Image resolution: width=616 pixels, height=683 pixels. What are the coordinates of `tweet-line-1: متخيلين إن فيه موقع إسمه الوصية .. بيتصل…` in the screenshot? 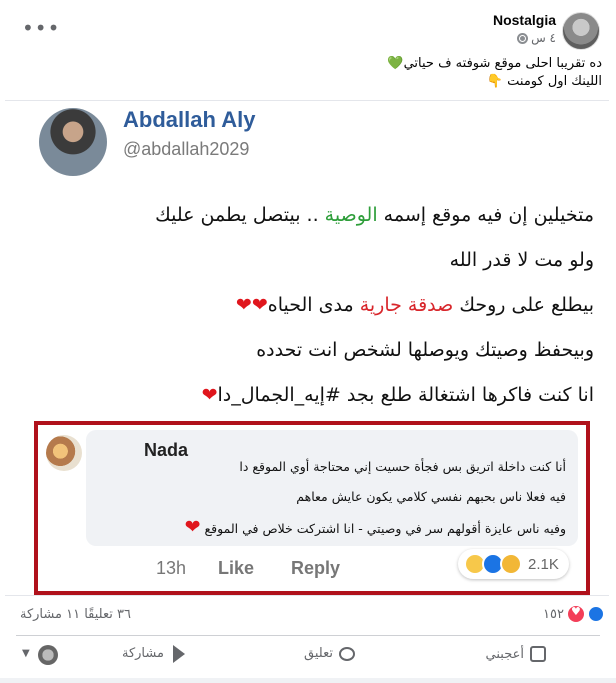 It's located at (374, 215).